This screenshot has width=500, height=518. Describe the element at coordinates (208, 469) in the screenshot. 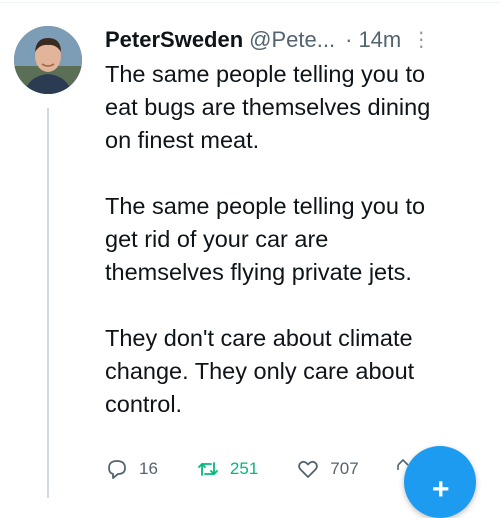

I see `retweet-icon` at that location.